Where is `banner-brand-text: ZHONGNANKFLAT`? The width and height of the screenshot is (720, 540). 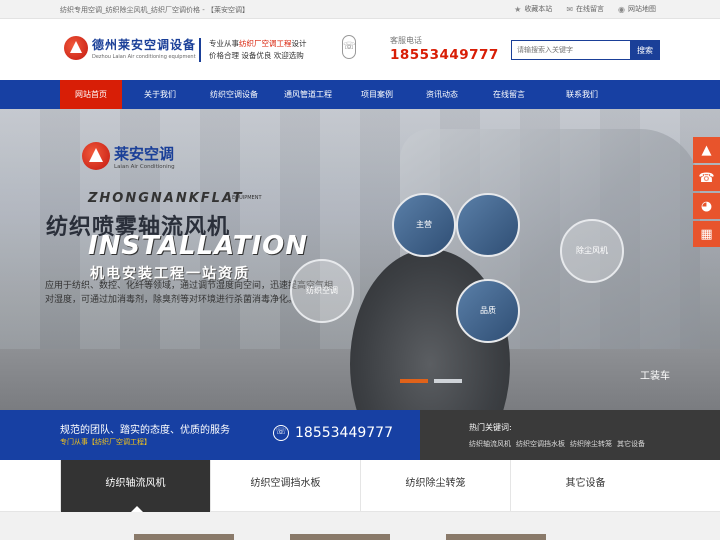 banner-brand-text: ZHONGNANKFLAT is located at coordinates (166, 198).